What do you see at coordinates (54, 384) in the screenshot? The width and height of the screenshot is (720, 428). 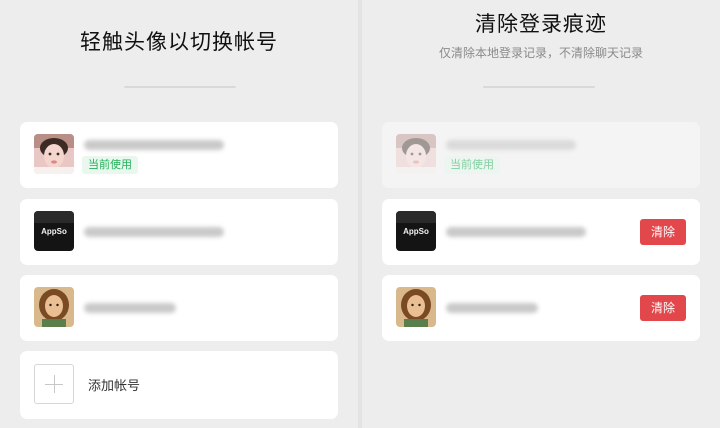 I see `plus-icon` at bounding box center [54, 384].